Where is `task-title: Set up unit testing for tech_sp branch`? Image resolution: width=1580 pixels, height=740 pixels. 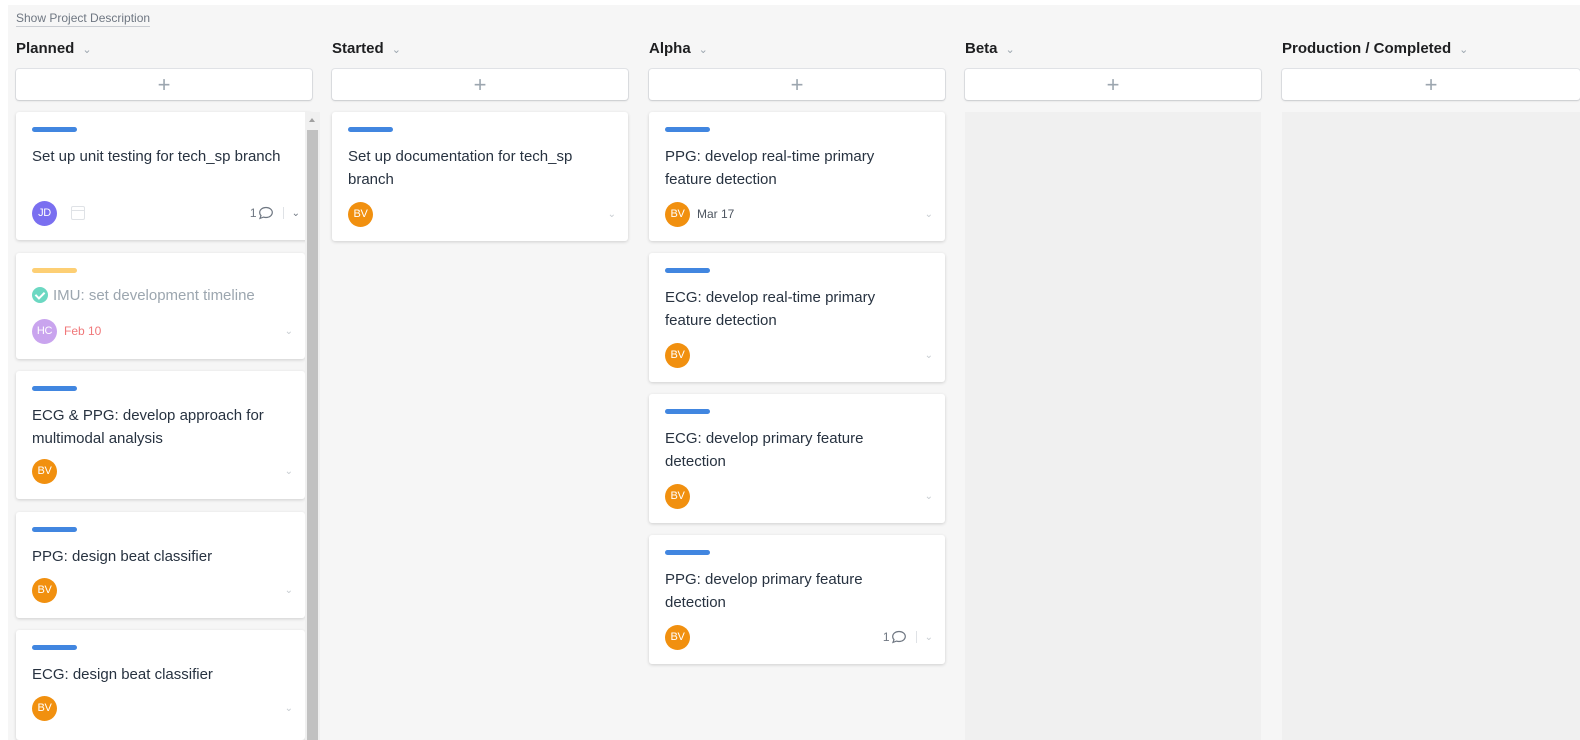 task-title: Set up unit testing for tech_sp branch is located at coordinates (156, 156).